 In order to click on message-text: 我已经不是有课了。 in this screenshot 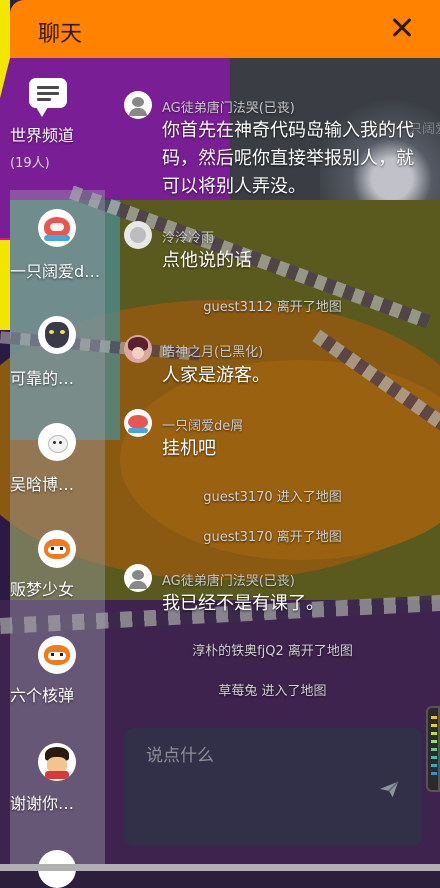, I will do `click(243, 603)`.